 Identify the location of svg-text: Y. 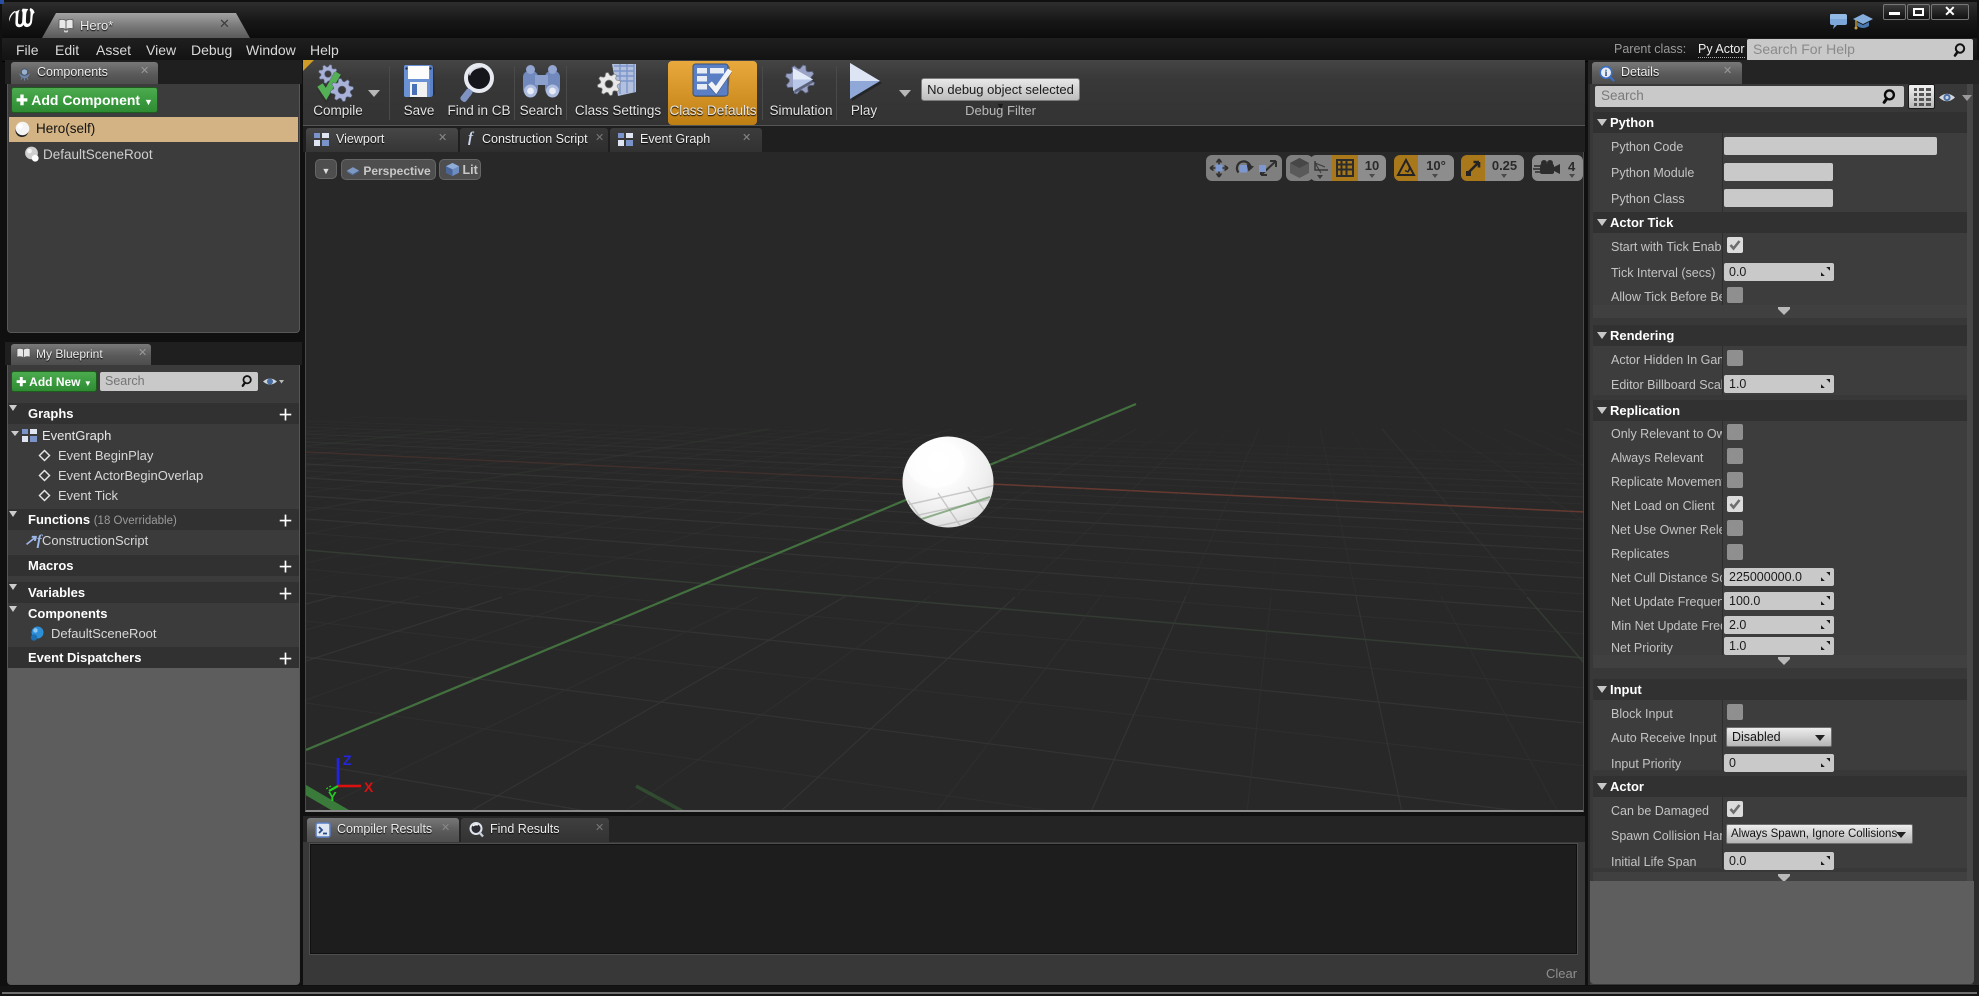
(332, 796).